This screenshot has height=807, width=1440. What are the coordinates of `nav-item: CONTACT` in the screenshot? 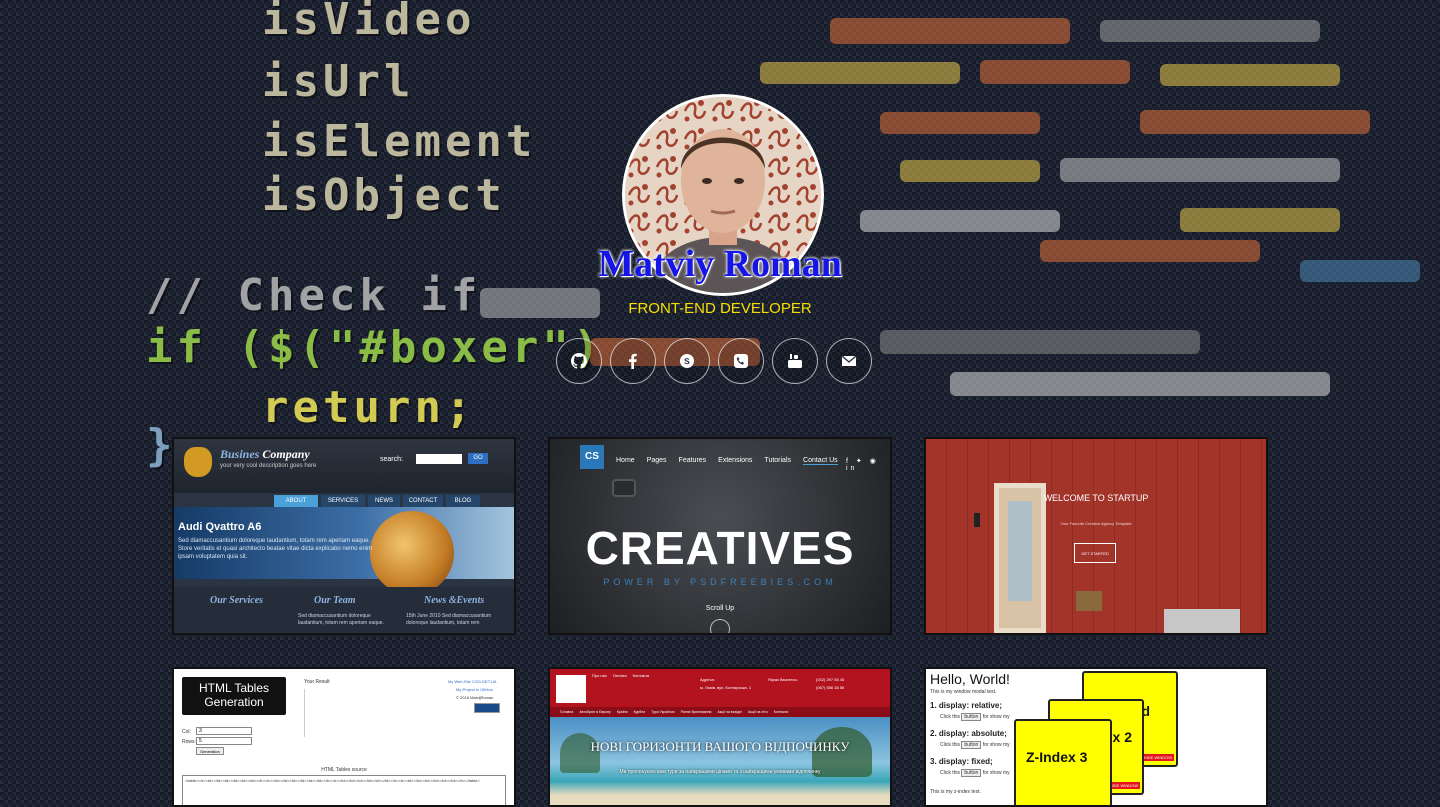 It's located at (423, 501).